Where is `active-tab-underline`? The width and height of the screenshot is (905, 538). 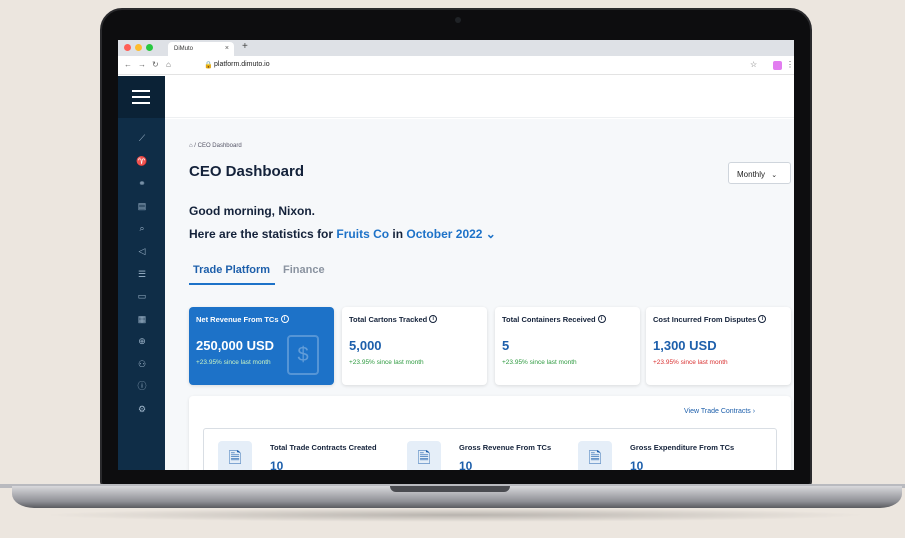 active-tab-underline is located at coordinates (232, 284).